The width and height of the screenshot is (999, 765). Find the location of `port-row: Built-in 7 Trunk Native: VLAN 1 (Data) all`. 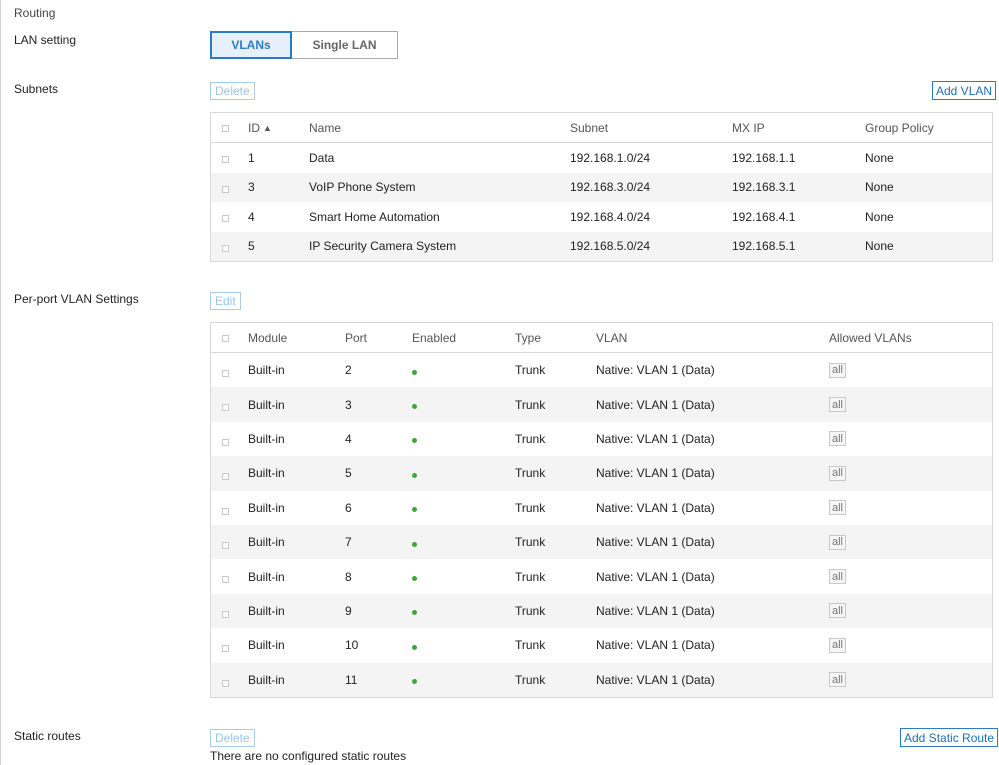

port-row: Built-in 7 Trunk Native: VLAN 1 (Data) all is located at coordinates (601, 542).